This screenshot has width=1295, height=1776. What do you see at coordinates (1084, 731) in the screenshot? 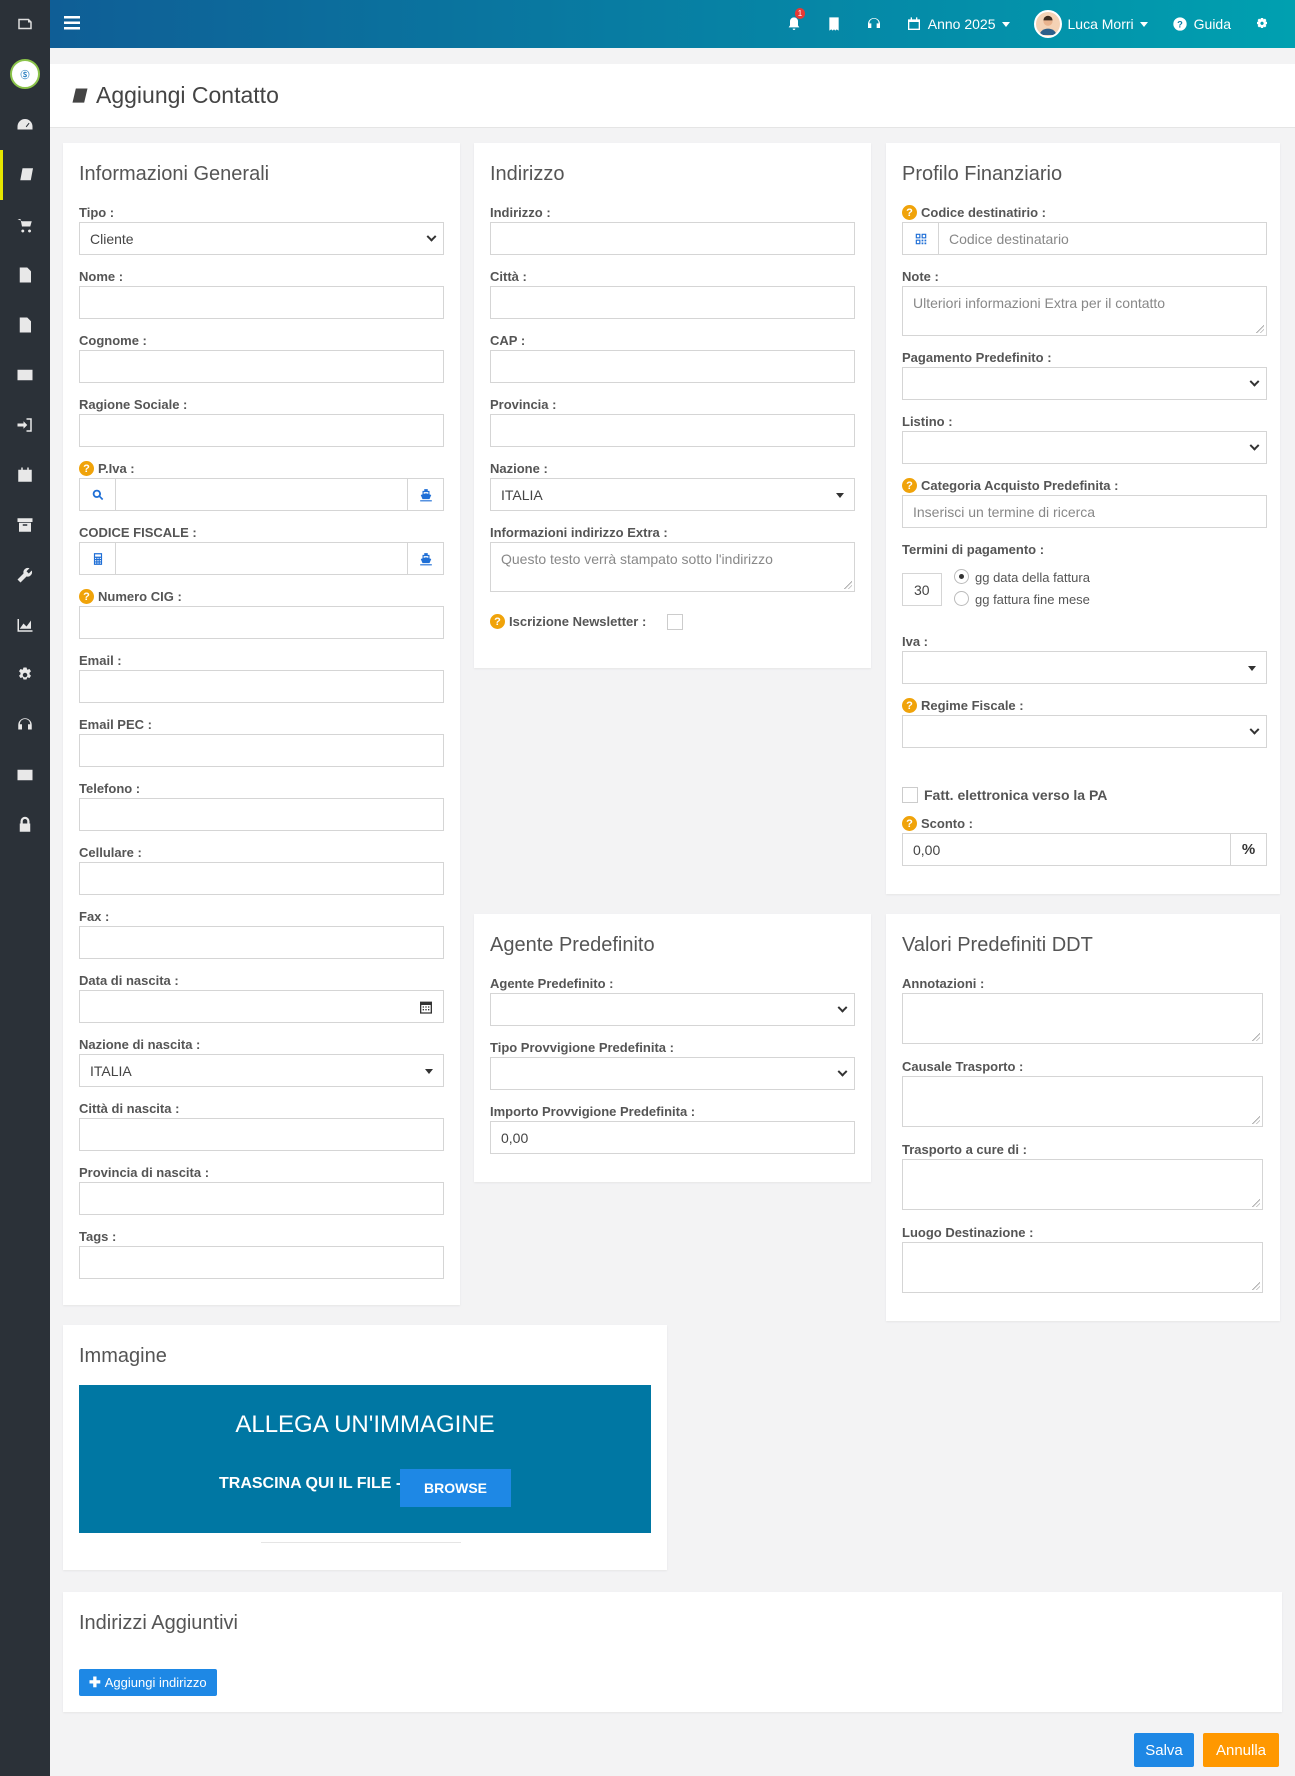
I see `regime-select` at bounding box center [1084, 731].